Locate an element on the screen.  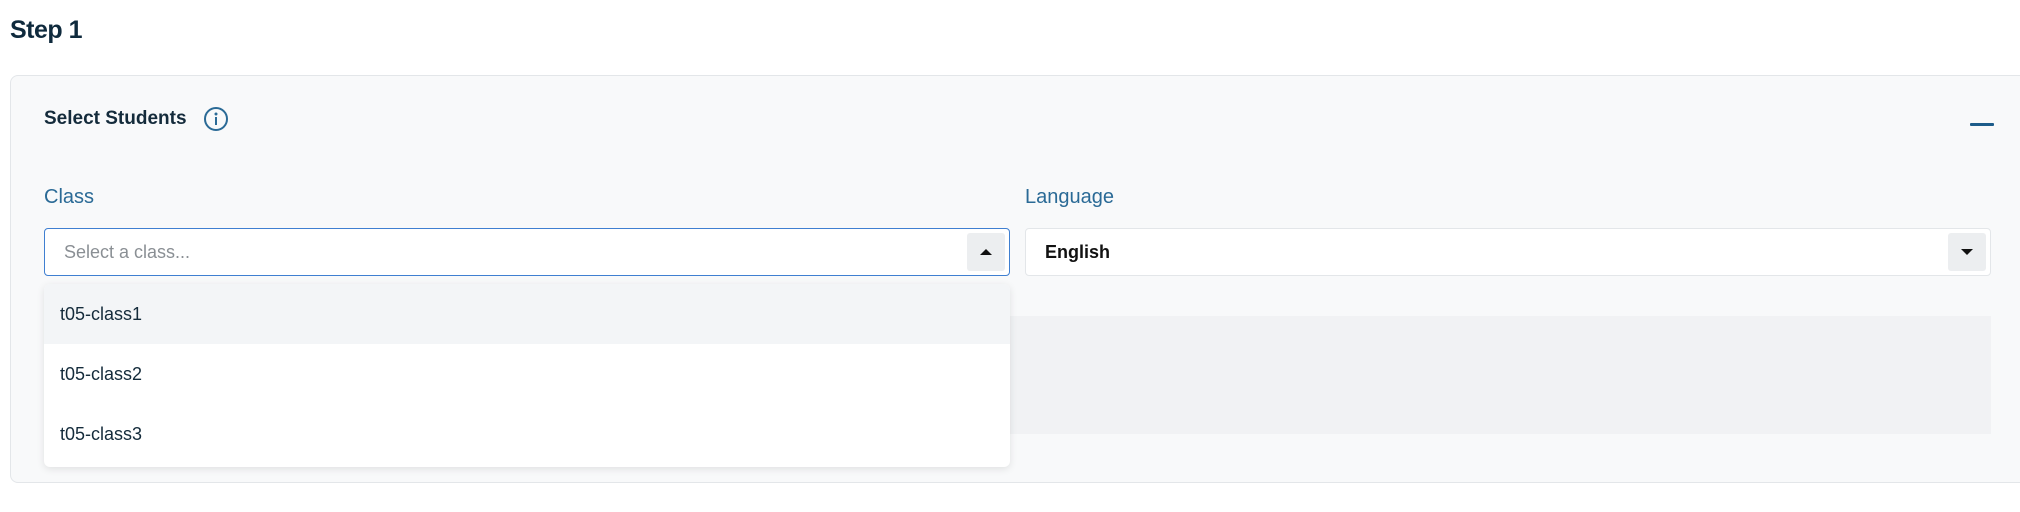
class-label: Class is located at coordinates (69, 197).